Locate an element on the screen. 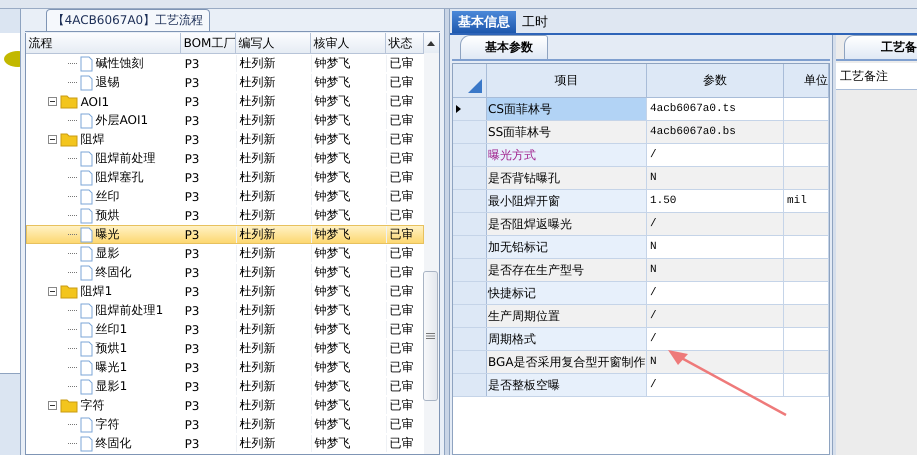 The height and width of the screenshot is (455, 917). row-header is located at coordinates (470, 109).